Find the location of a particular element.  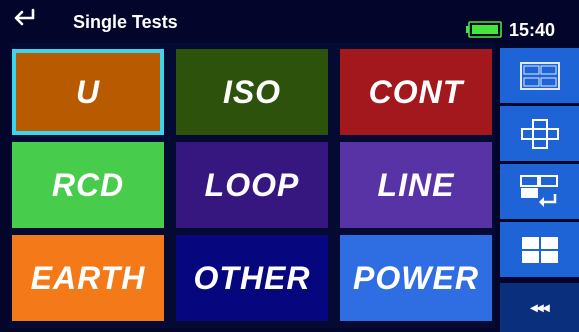

battery-icon is located at coordinates (484, 29).